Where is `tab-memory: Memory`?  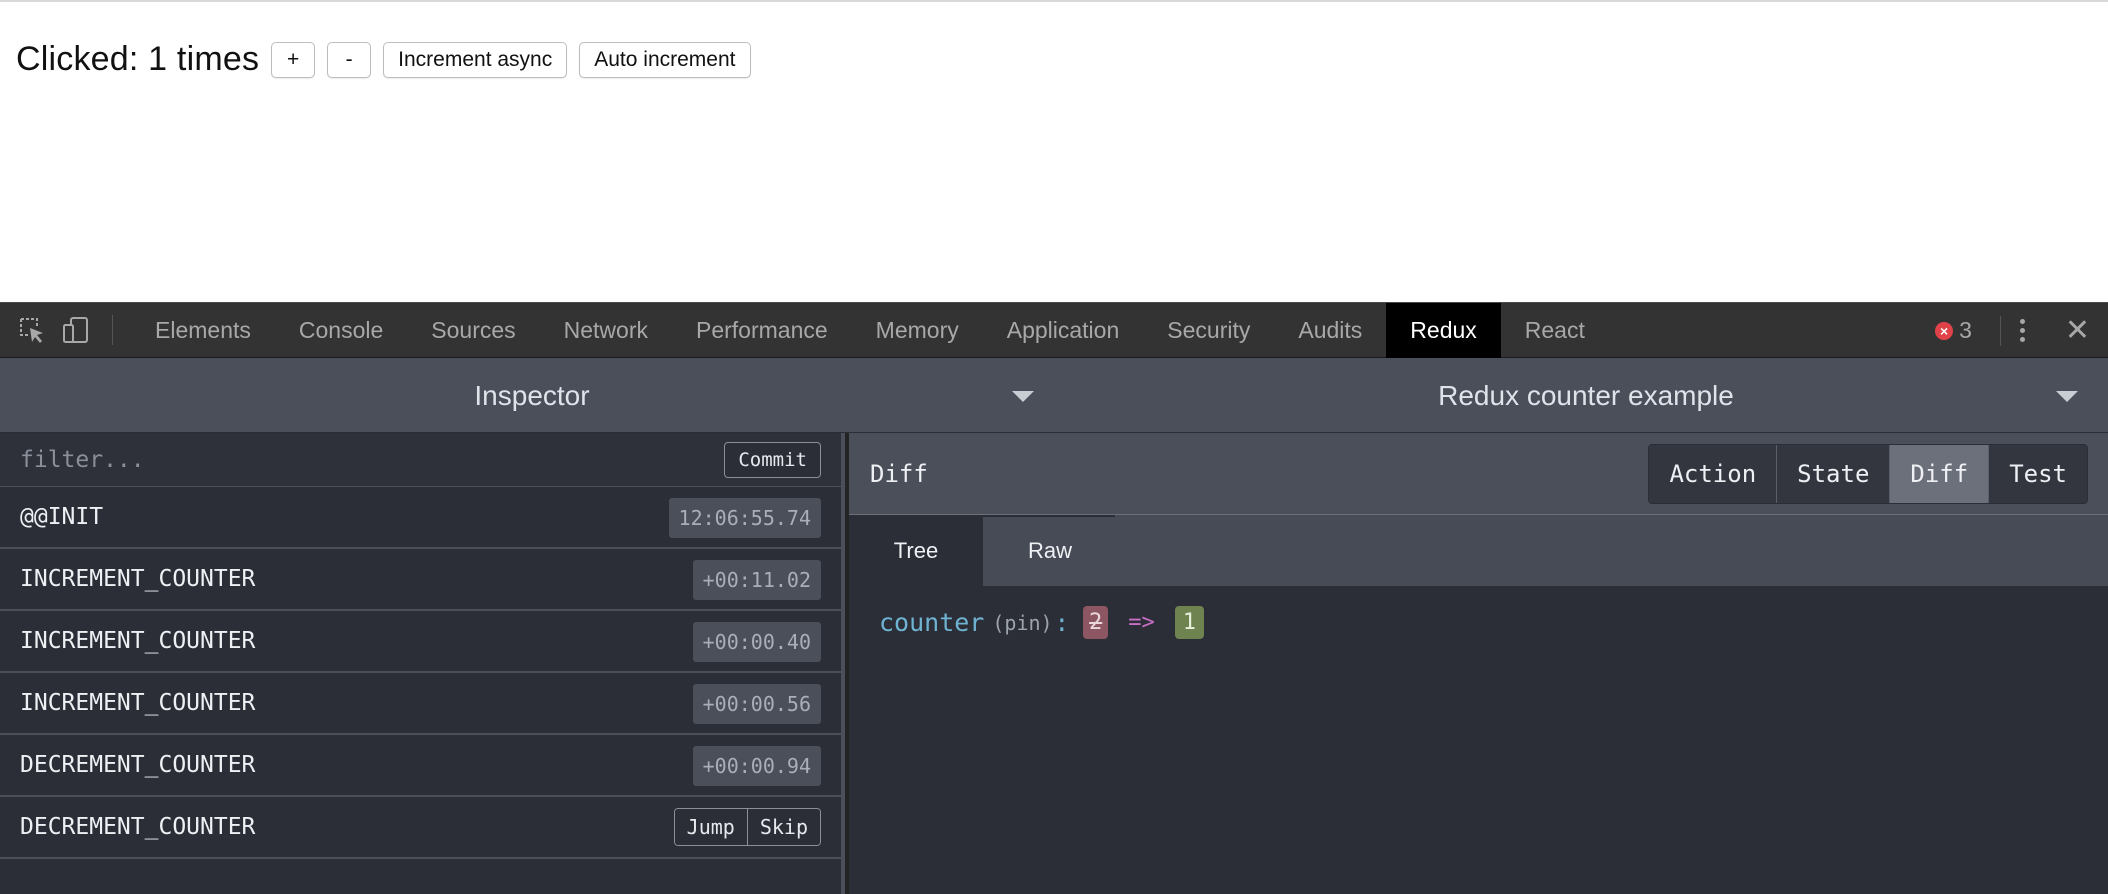
tab-memory: Memory is located at coordinates (917, 330).